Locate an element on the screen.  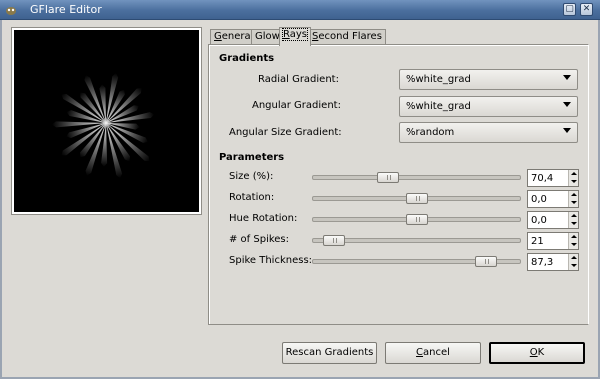
close-button: ✕ is located at coordinates (586, 9).